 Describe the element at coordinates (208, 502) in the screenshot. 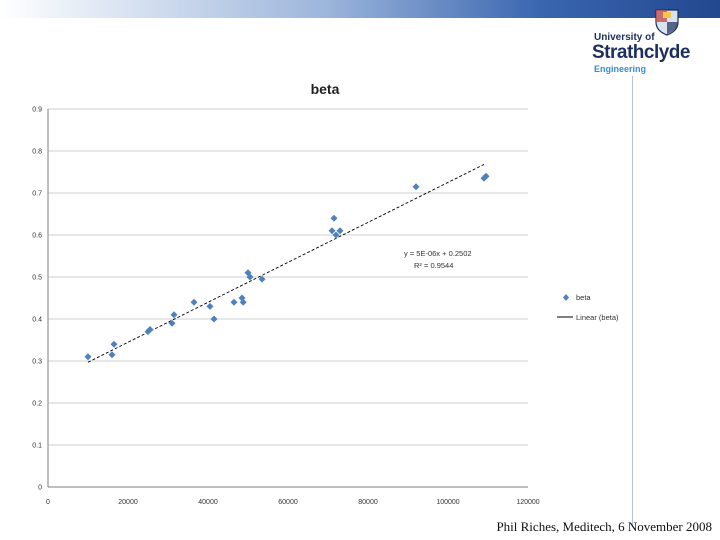

I see `x-tick-label: 40000` at that location.